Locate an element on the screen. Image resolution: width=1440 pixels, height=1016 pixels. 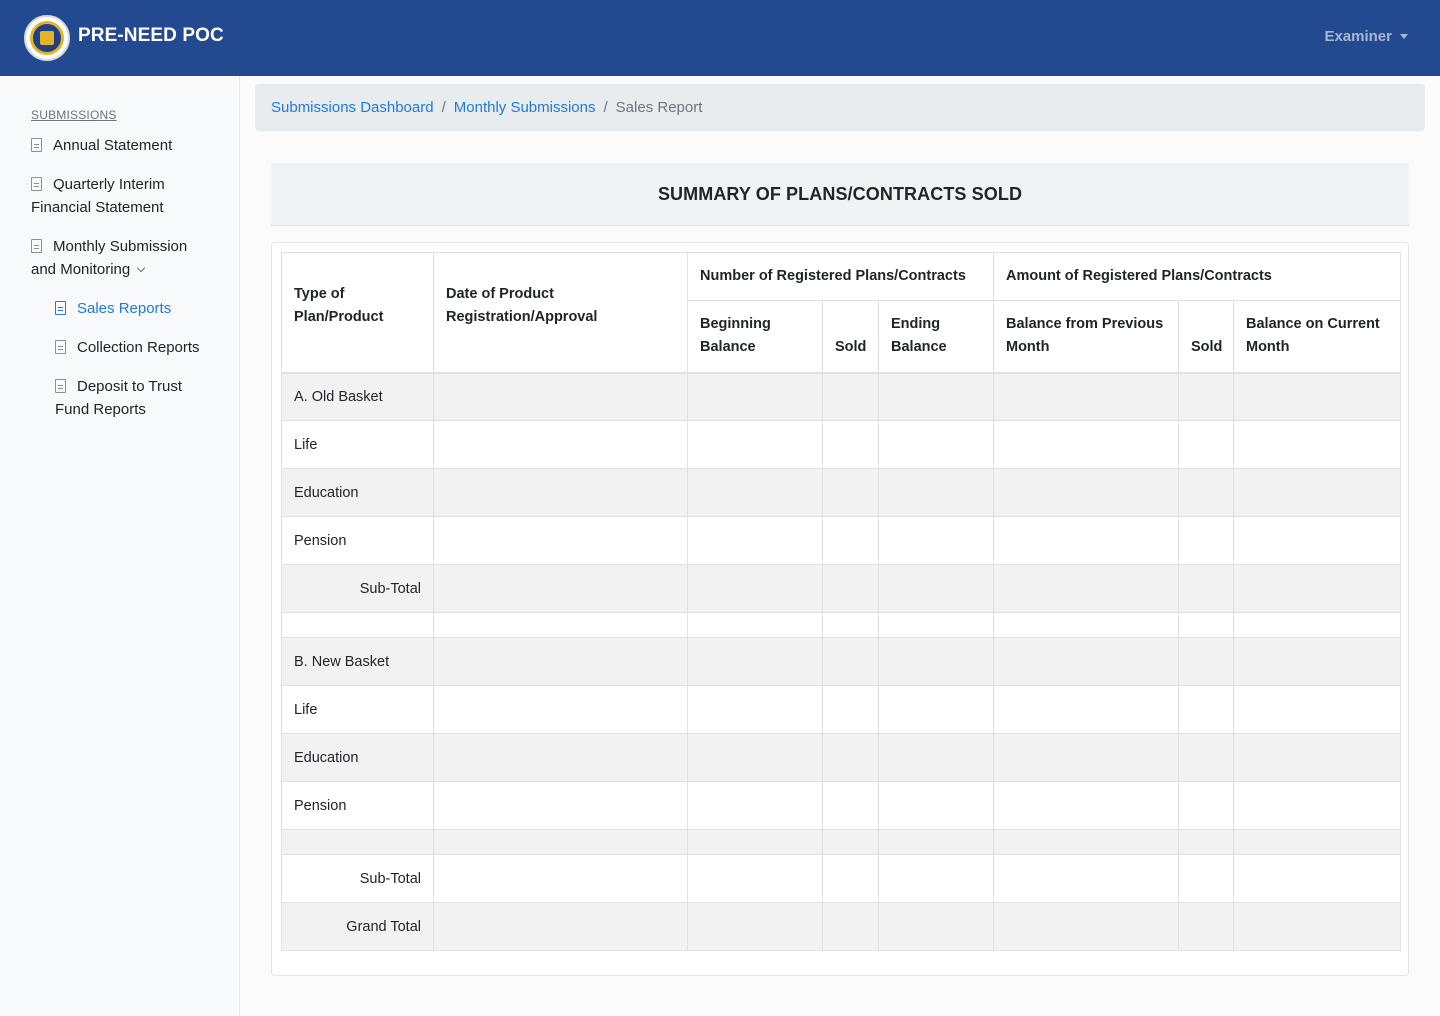
table-row: B. New Basket is located at coordinates (841, 661).